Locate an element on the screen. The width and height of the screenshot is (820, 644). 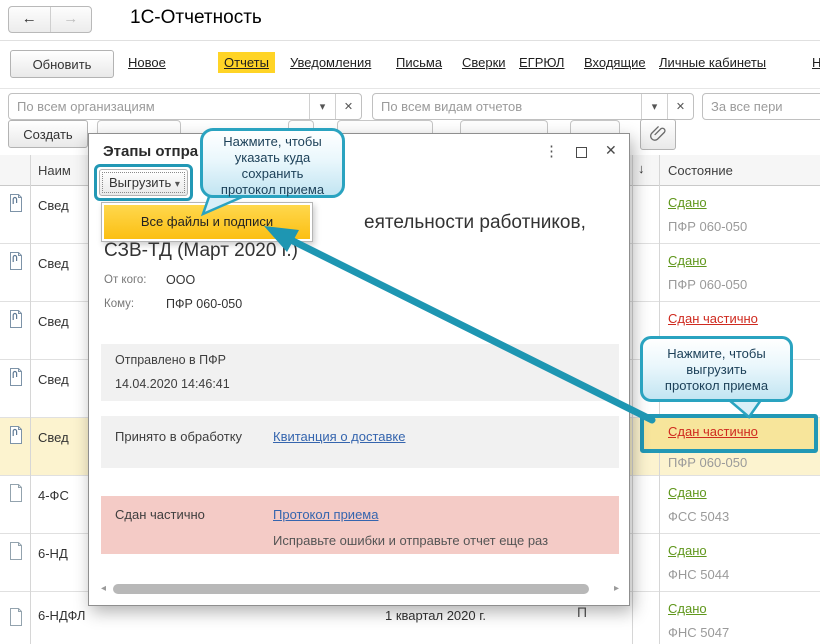
report-title-line2: СЗВ-ТД (Март 2020 г.) is located at coordinates (201, 250).